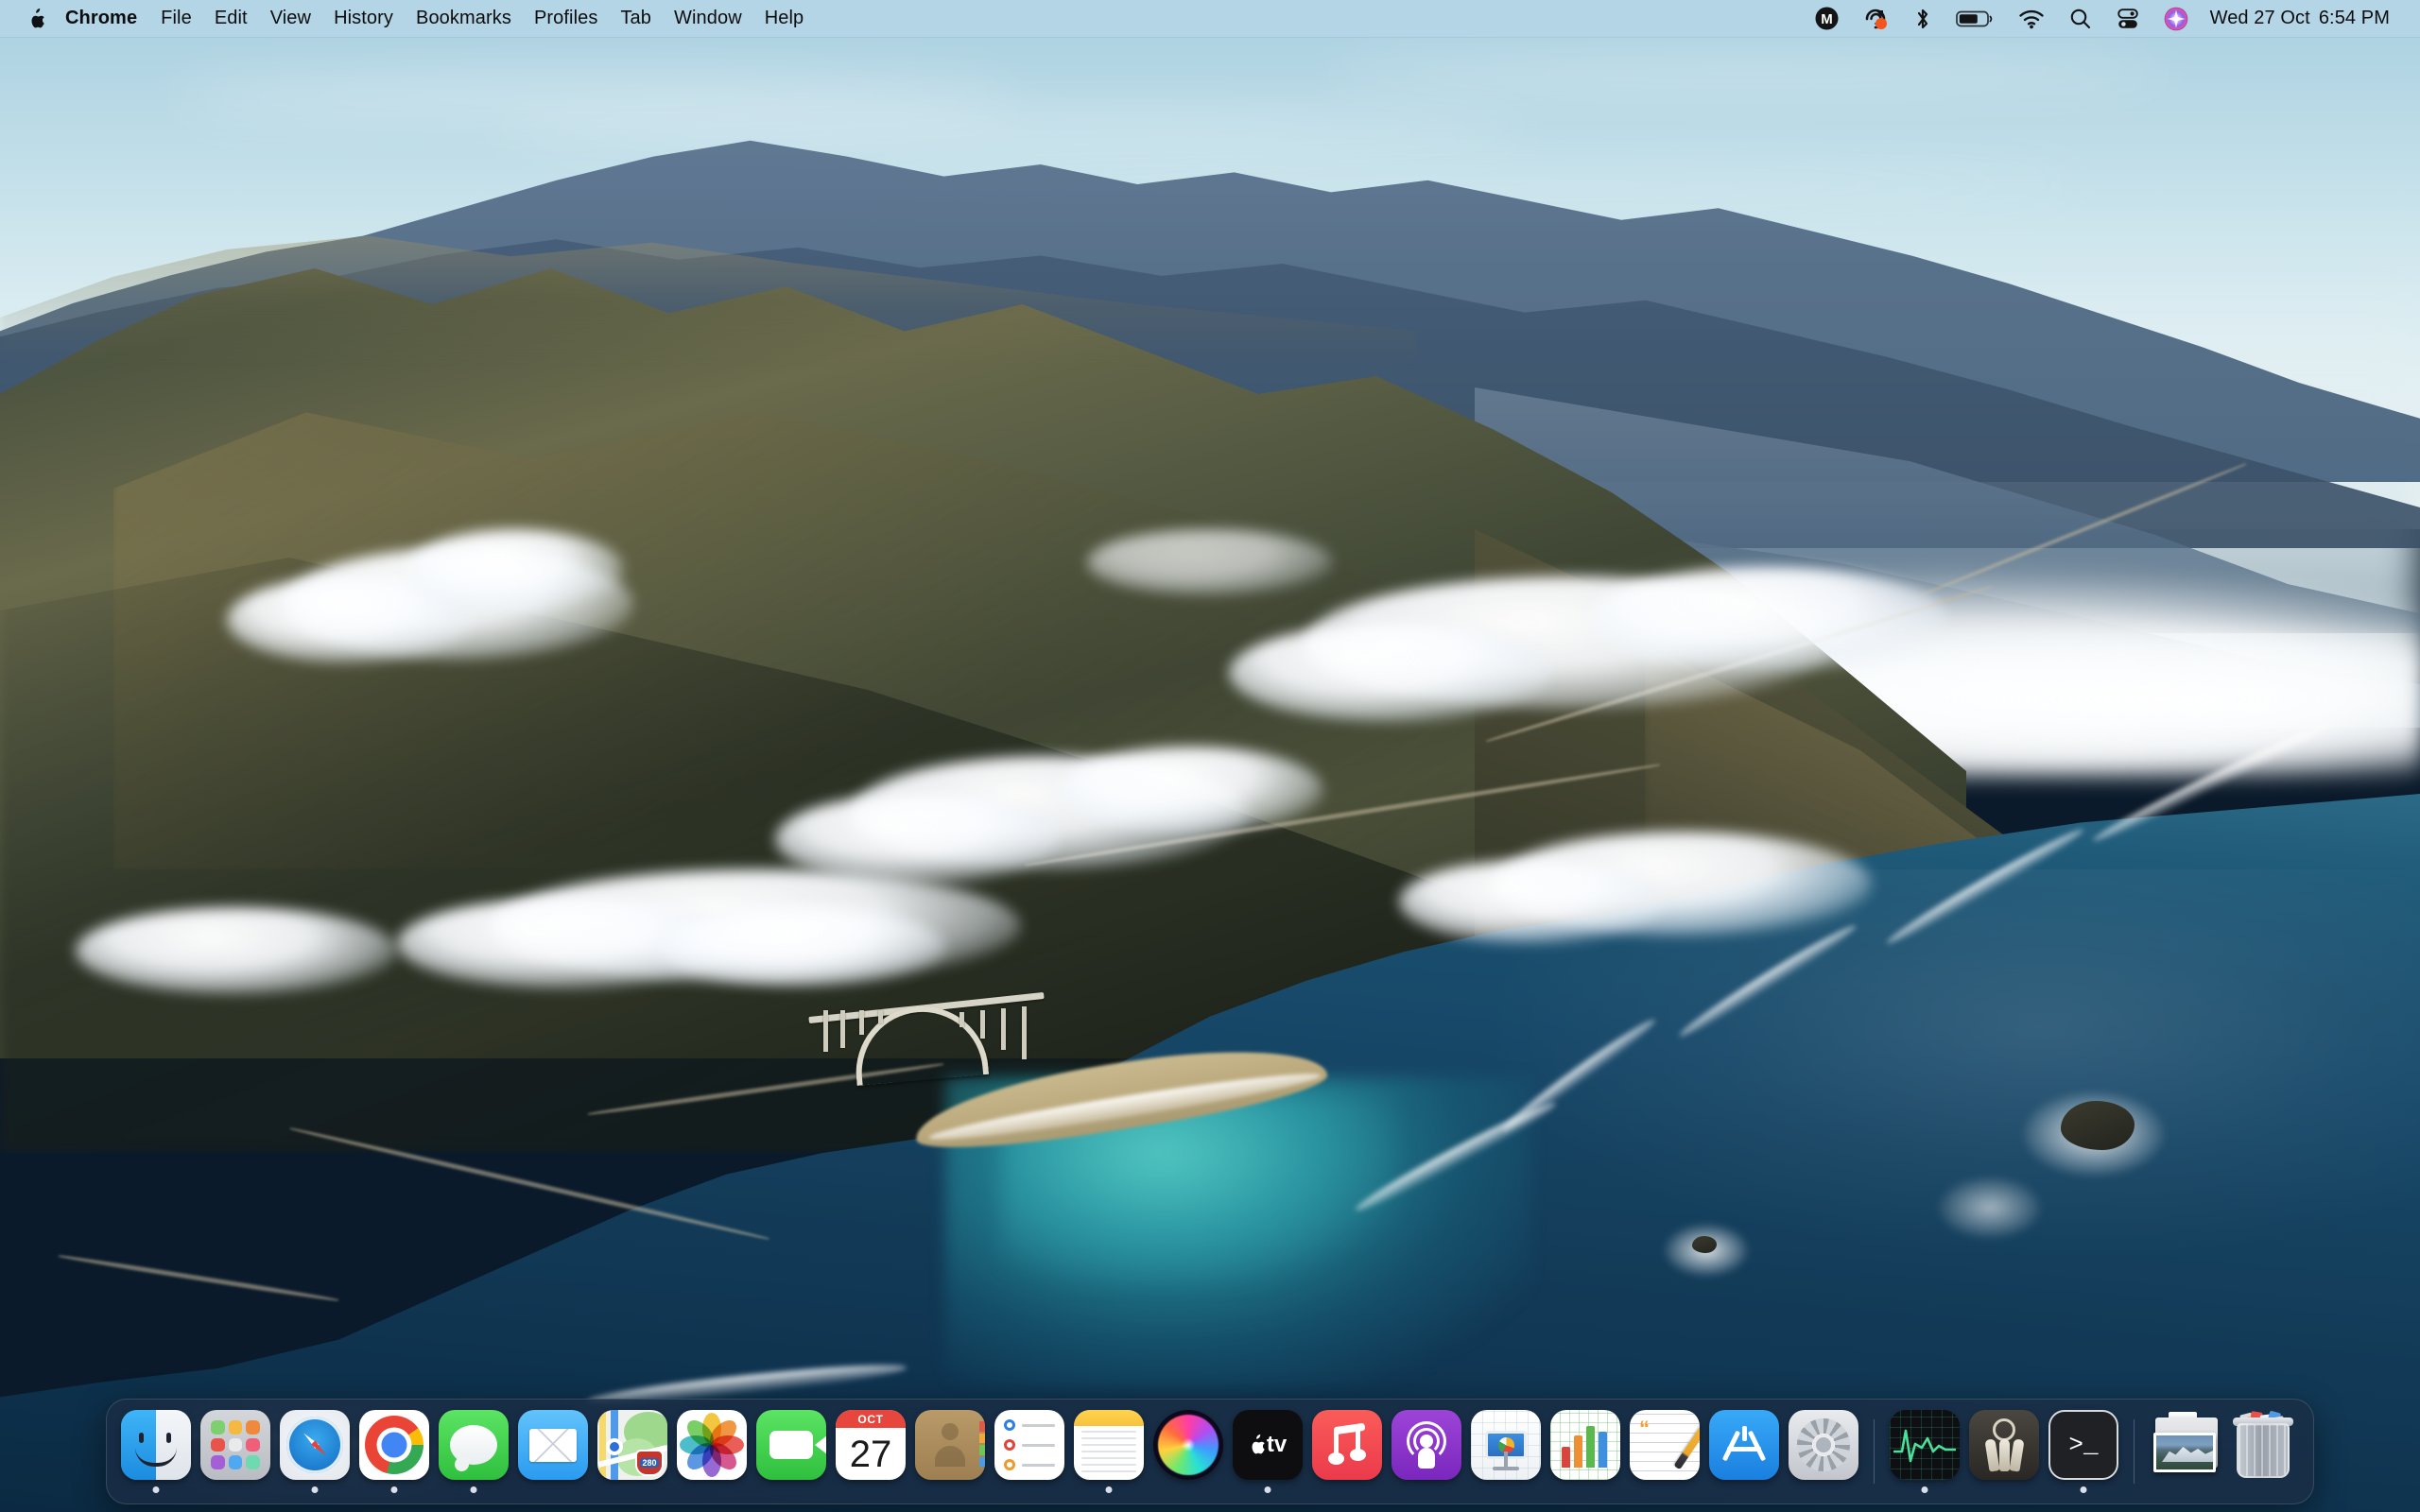  What do you see at coordinates (176, 18) in the screenshot?
I see `menu-item-file: File` at bounding box center [176, 18].